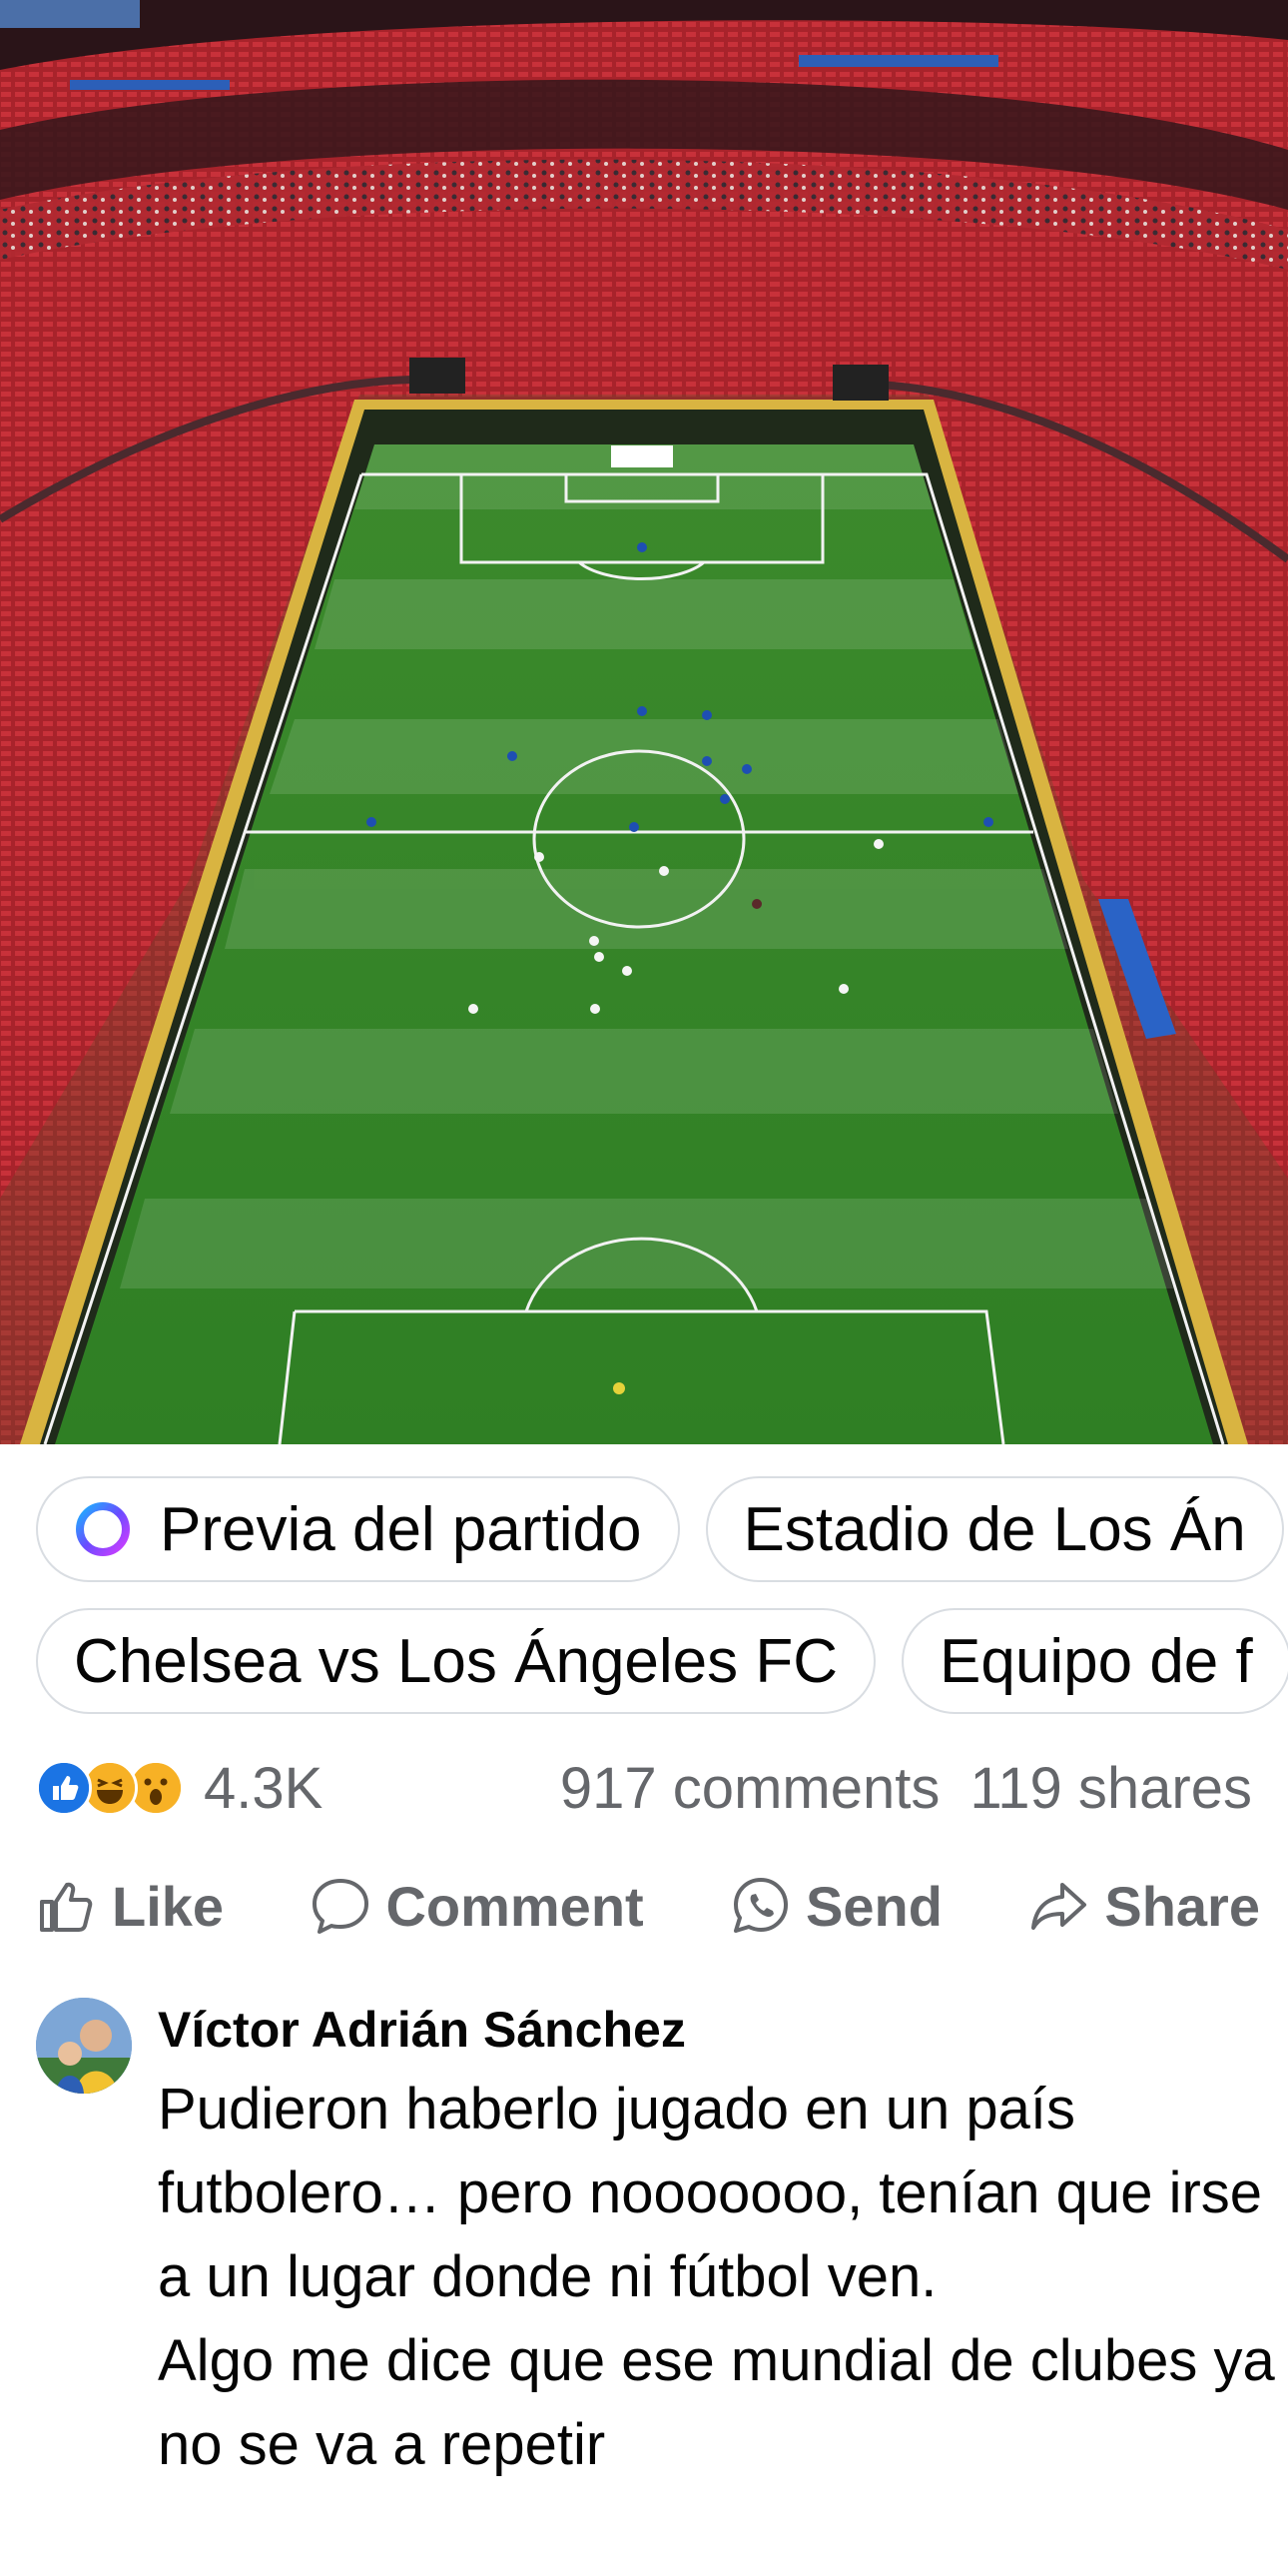 The image size is (1288, 2576). I want to click on chip-label: Chelsea vs Los Ángeles FC, so click(457, 1661).